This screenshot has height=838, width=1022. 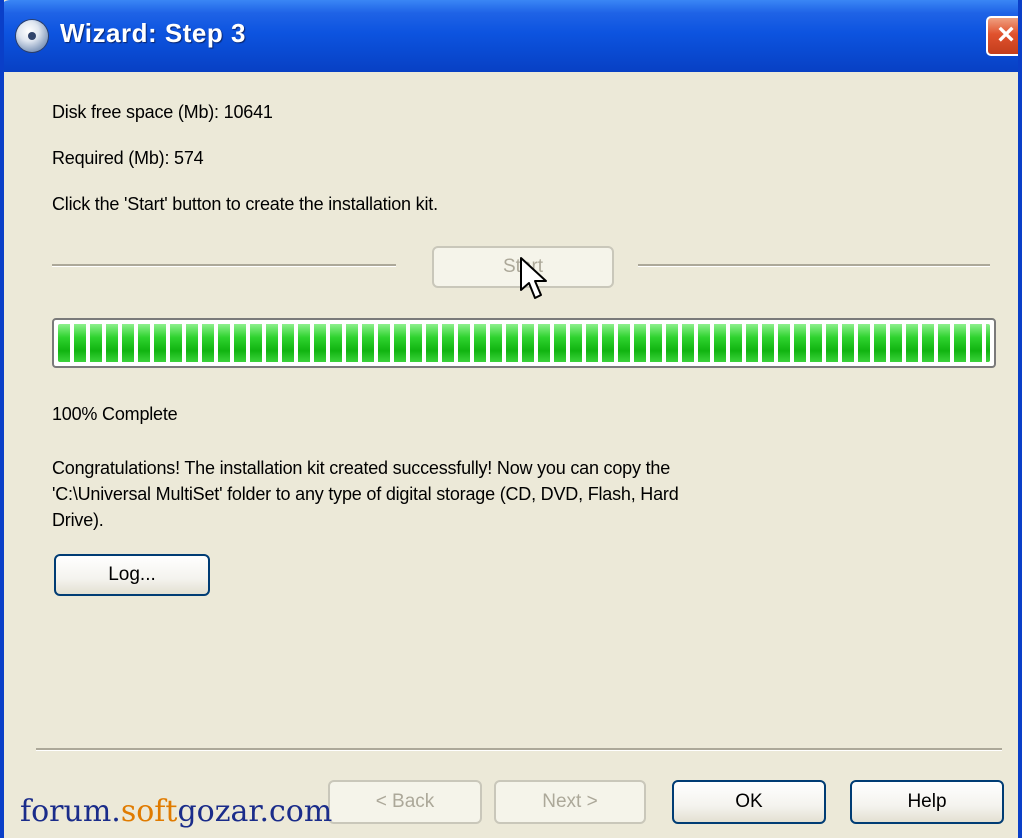 What do you see at coordinates (162, 112) in the screenshot?
I see `disk-free-label: Disk free space (Mb): 10641` at bounding box center [162, 112].